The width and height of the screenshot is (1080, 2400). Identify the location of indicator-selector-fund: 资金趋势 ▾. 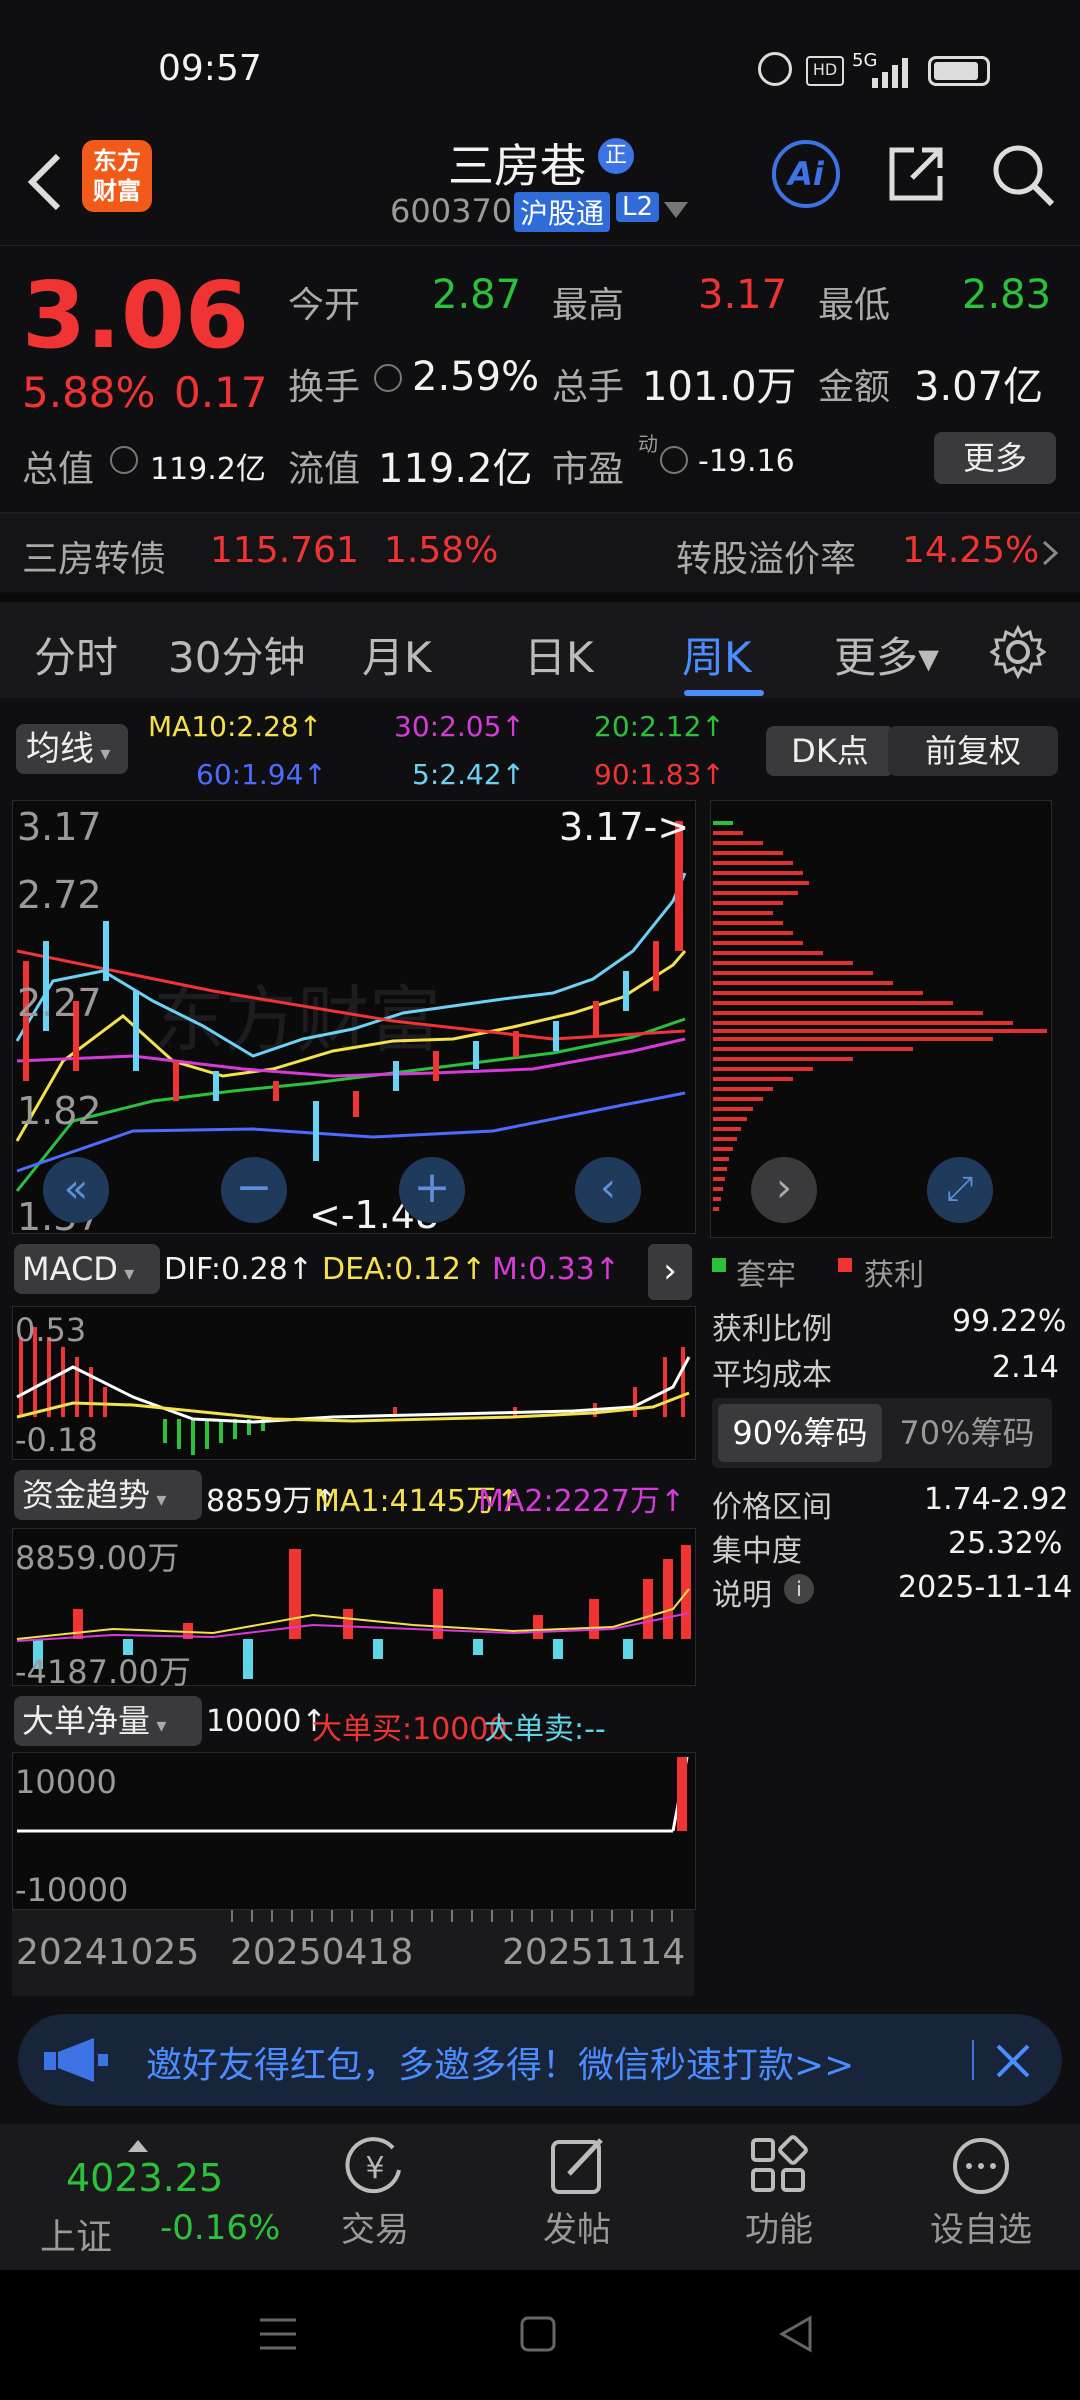
(108, 1495).